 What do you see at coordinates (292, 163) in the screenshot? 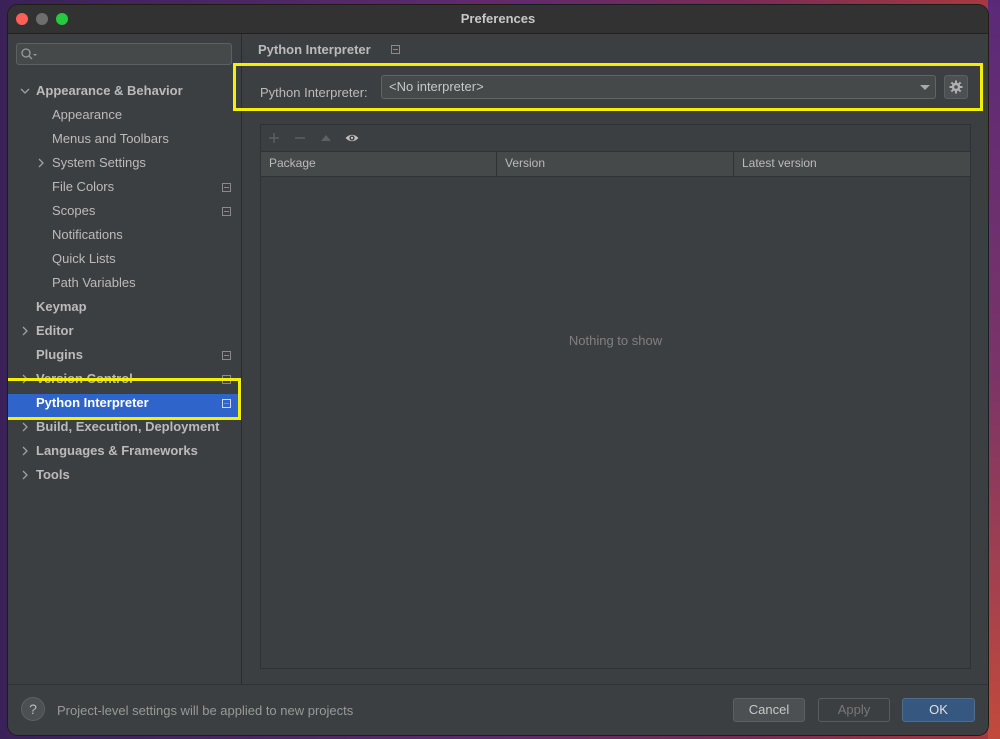
I see `column-package: Package` at bounding box center [292, 163].